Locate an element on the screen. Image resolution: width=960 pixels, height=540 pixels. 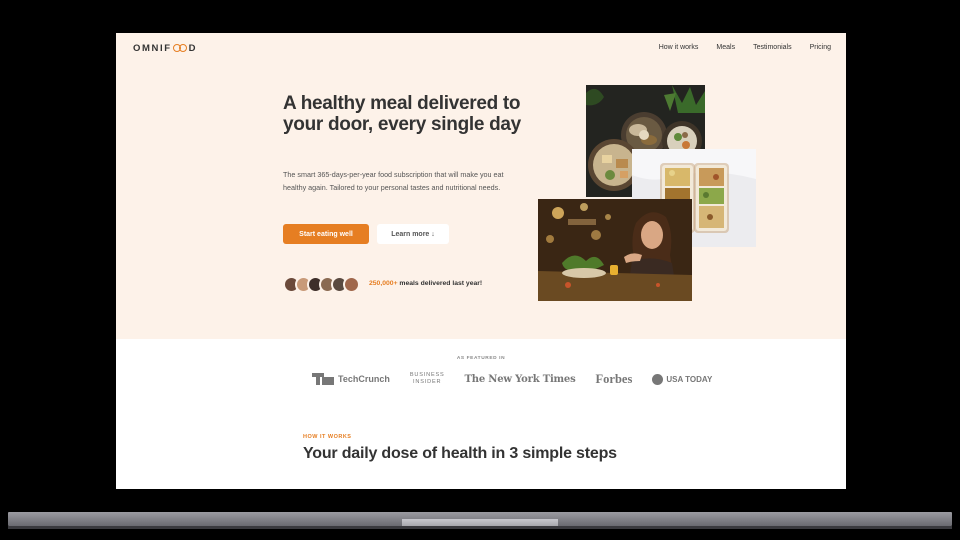
featured-in-label: AS FEATURED IN is located at coordinates (481, 358).